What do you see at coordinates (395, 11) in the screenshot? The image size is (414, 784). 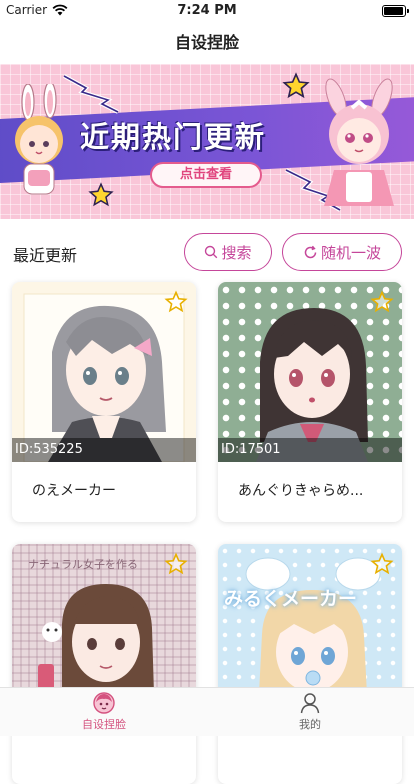 I see `battery-icon` at bounding box center [395, 11].